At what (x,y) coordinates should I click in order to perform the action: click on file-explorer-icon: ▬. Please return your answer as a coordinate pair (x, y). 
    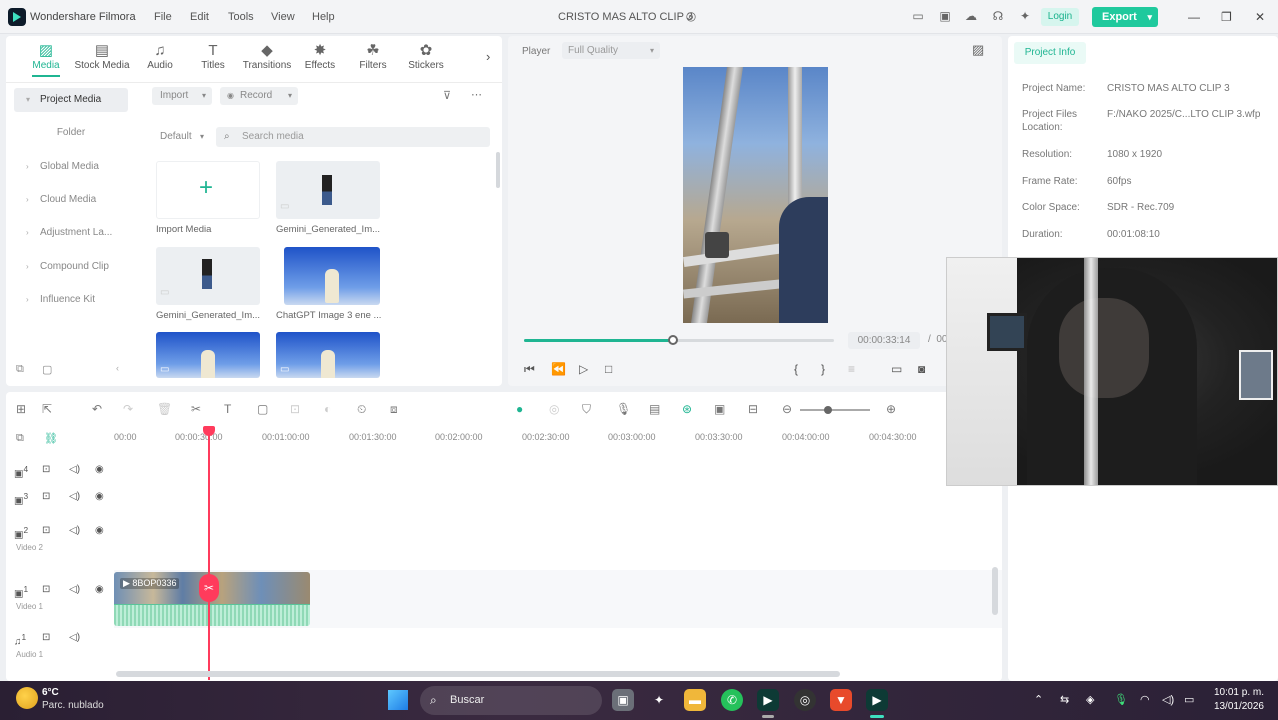
    Looking at the image, I should click on (695, 700).